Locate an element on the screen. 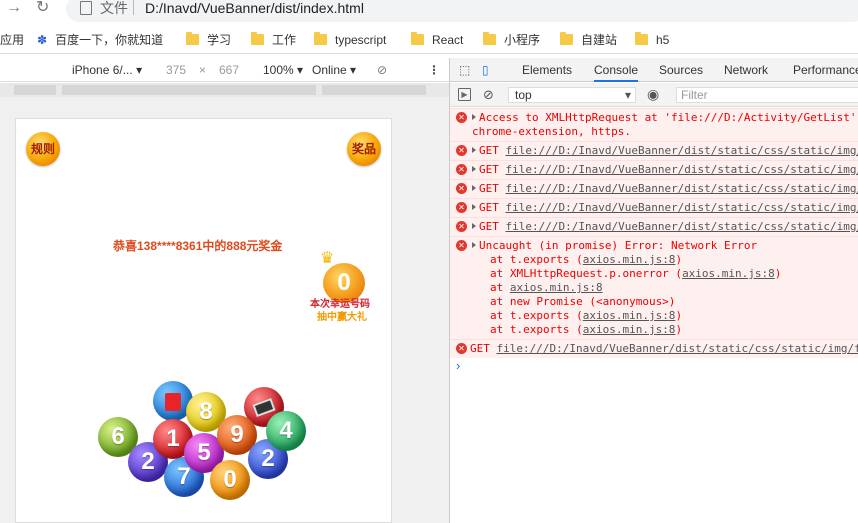  bookmark-folder-react: React is located at coordinates (437, 40).